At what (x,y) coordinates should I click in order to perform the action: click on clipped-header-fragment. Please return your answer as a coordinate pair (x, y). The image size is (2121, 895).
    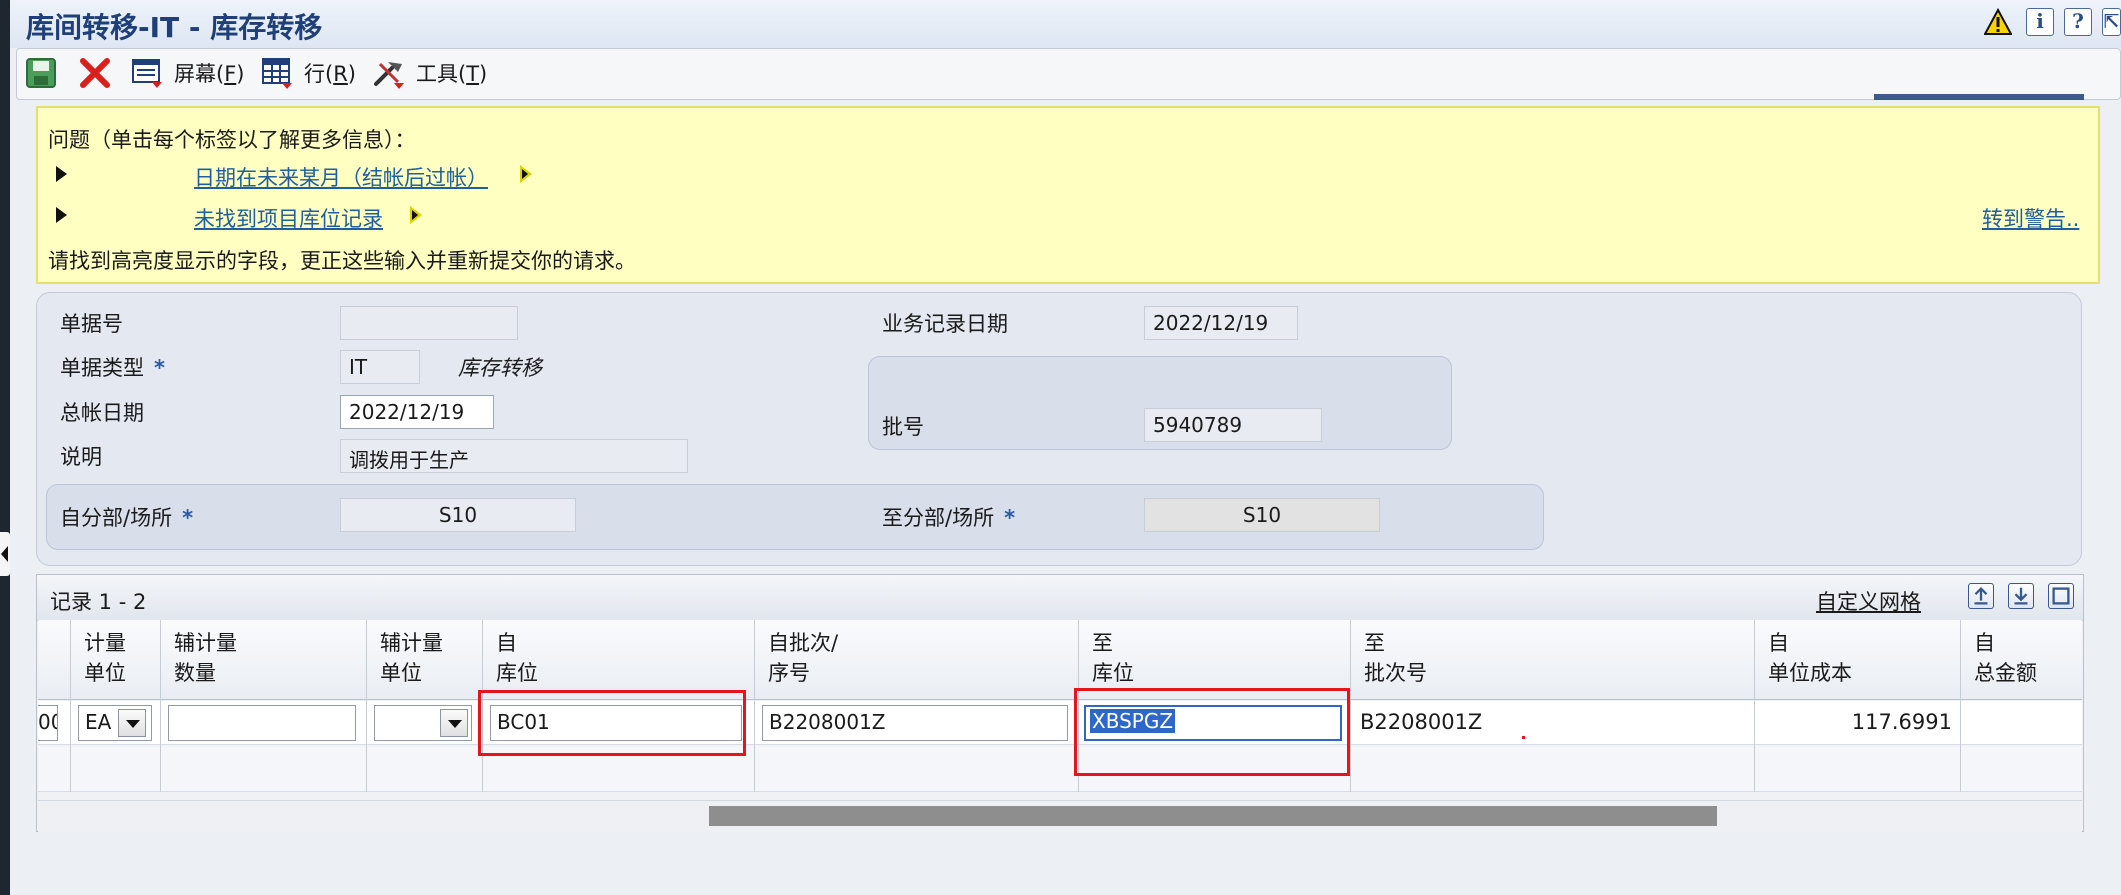
    Looking at the image, I should click on (1979, 100).